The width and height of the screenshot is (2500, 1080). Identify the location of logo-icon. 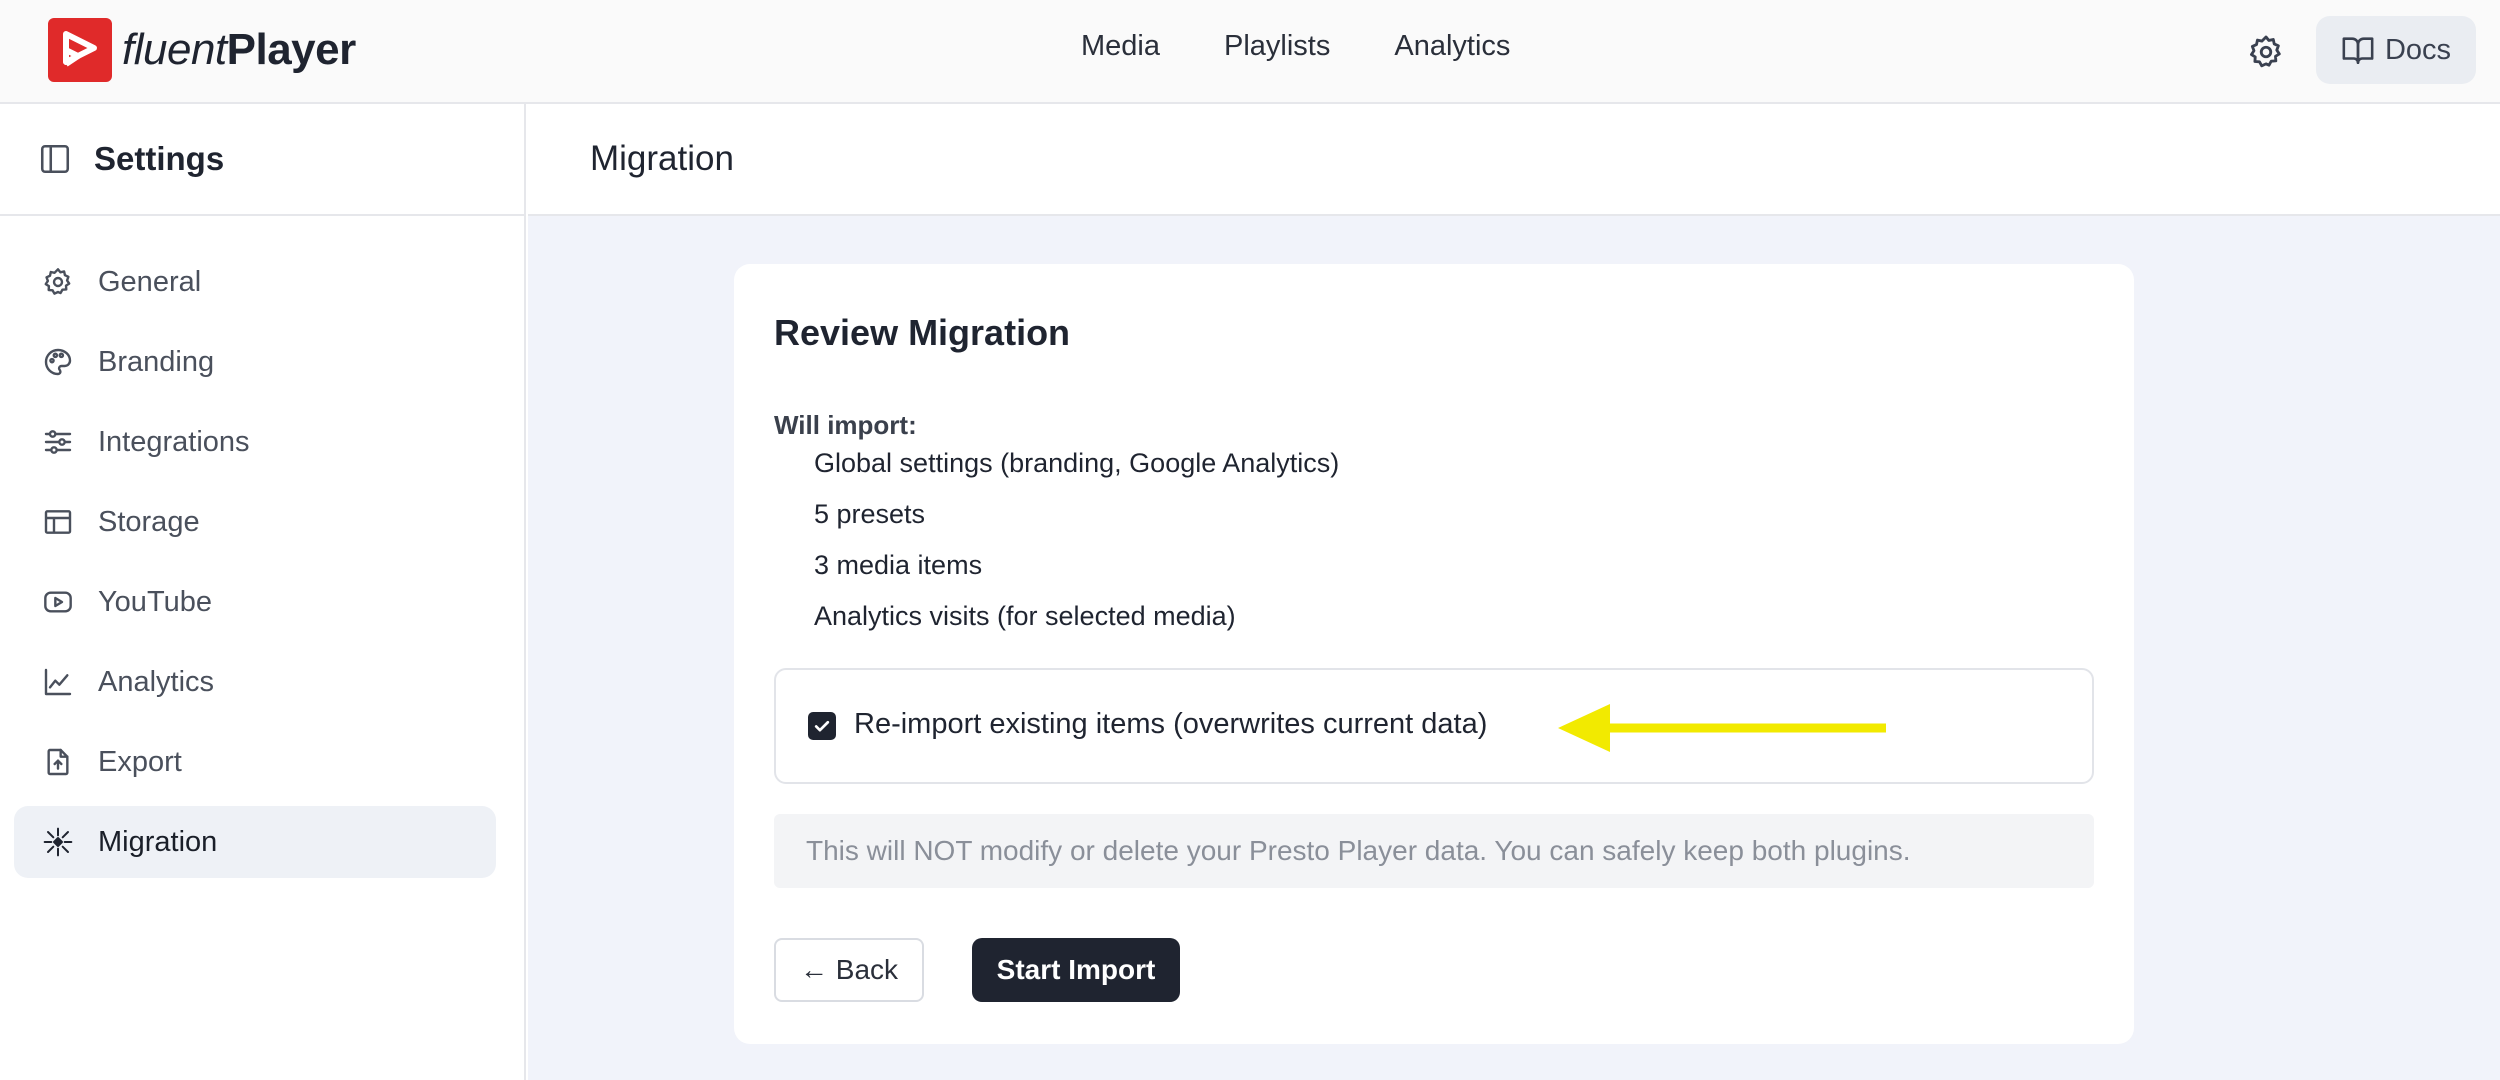
(80, 50).